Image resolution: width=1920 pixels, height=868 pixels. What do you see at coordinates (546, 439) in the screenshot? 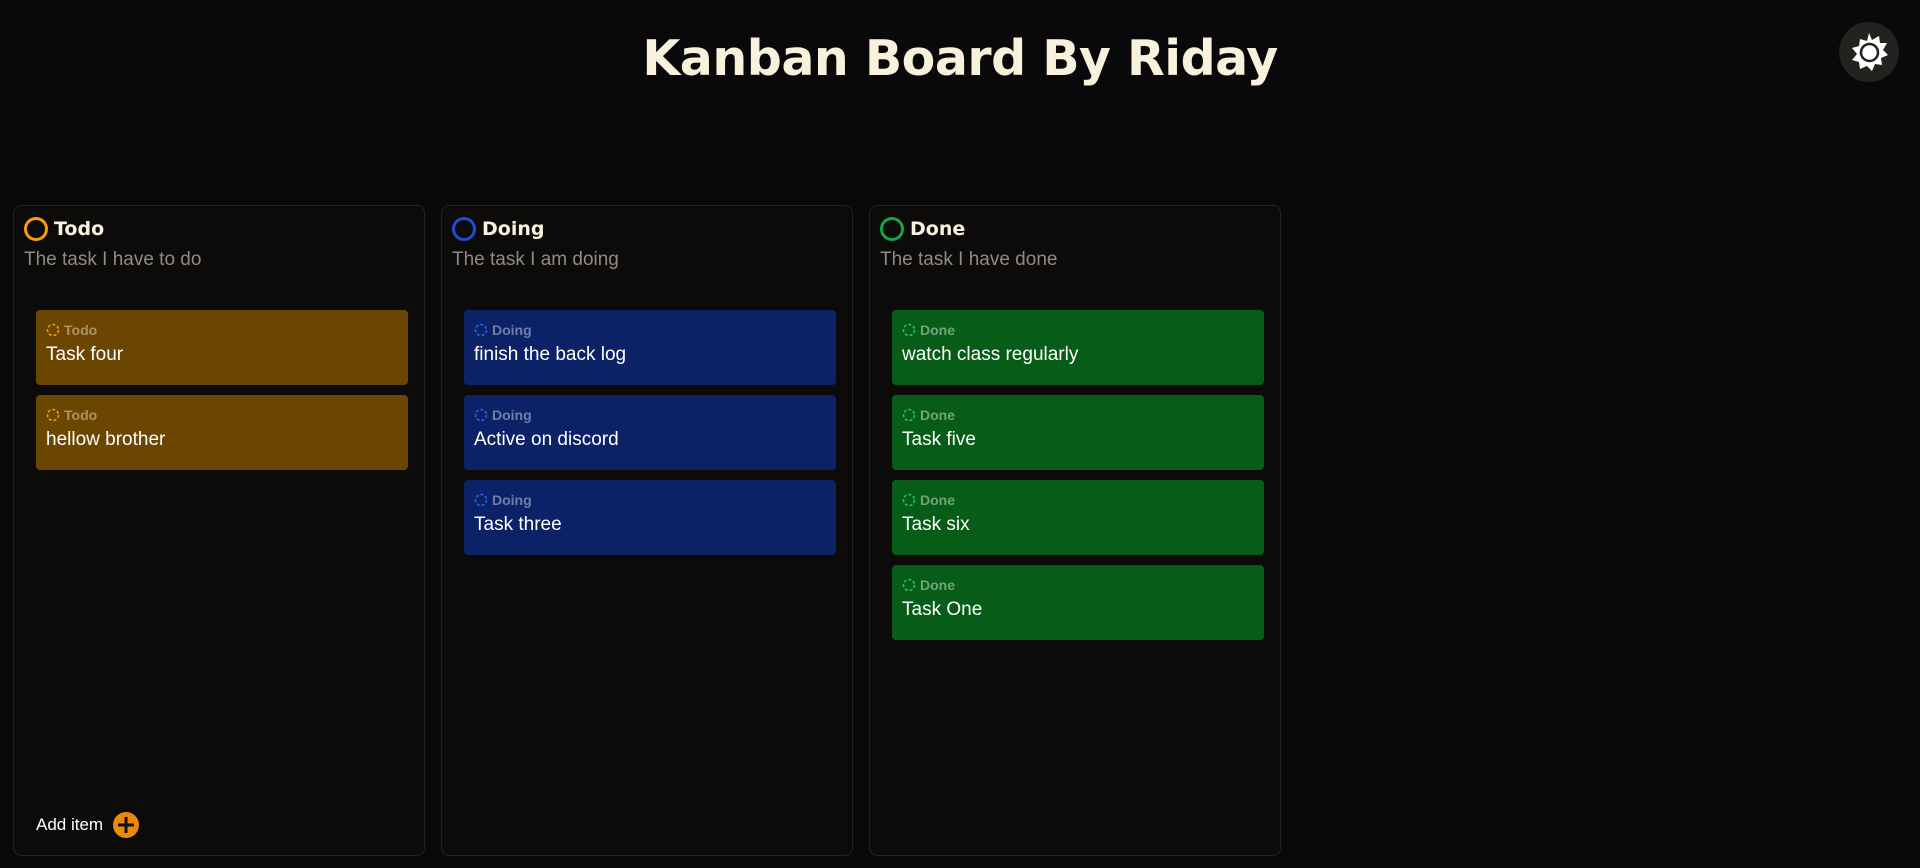
I see `card-text: Active on discord` at bounding box center [546, 439].